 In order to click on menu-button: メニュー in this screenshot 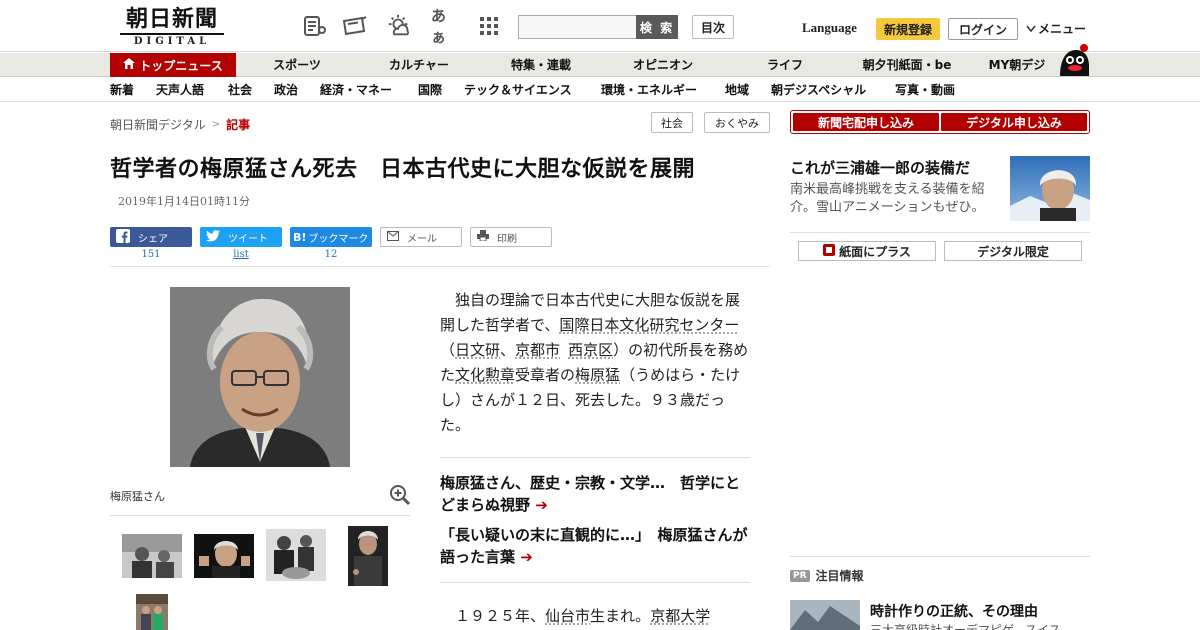, I will do `click(1056, 28)`.